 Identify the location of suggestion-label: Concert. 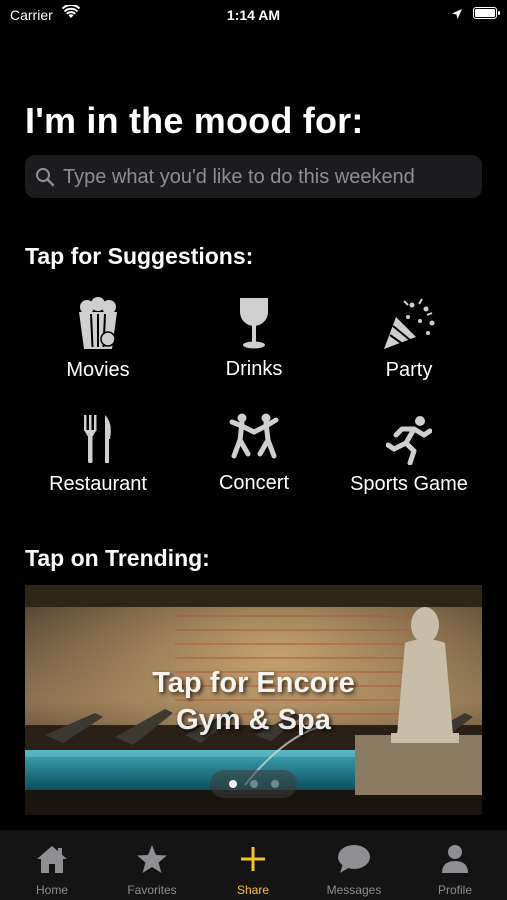
(254, 483).